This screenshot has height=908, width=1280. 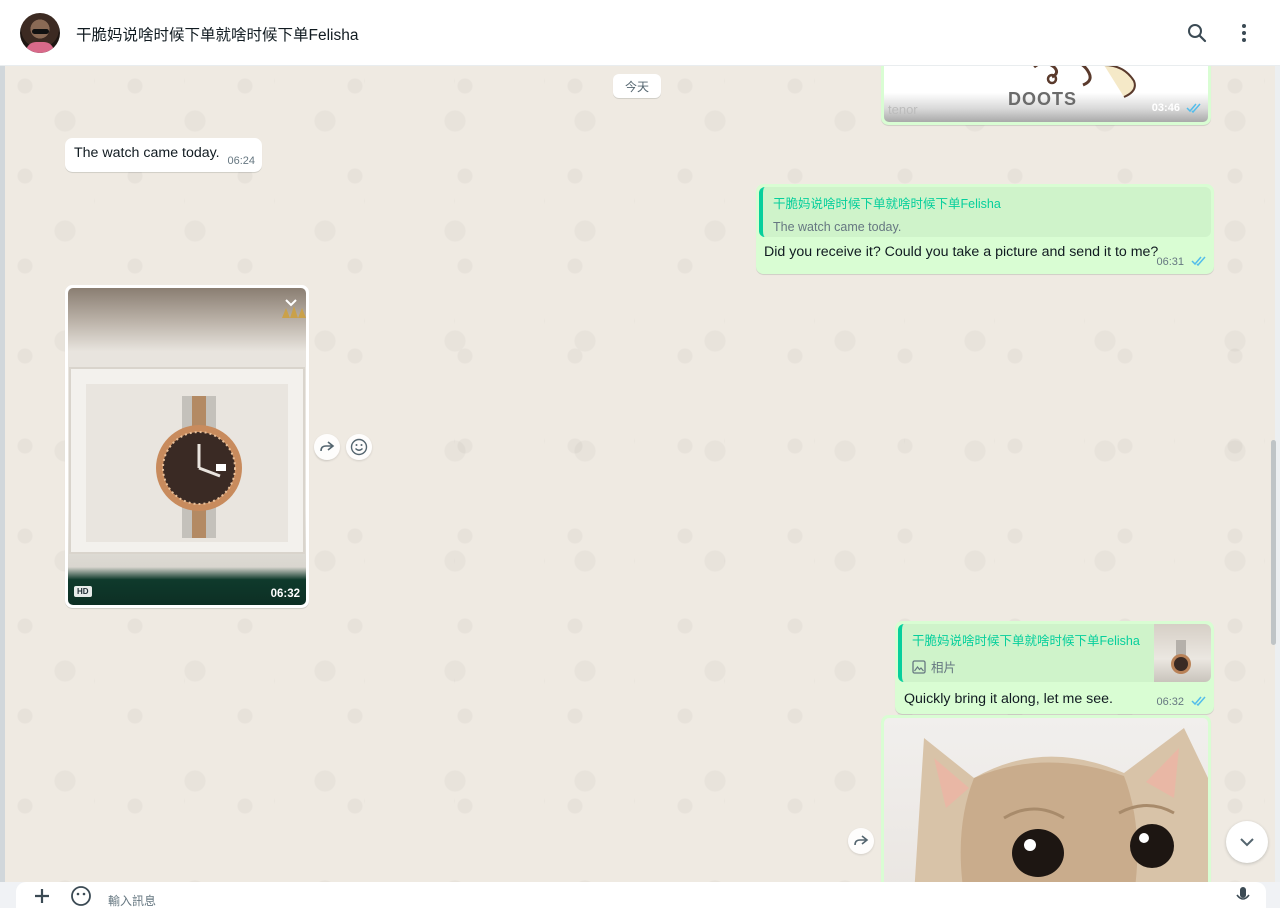 I want to click on message-meta: 06:32, so click(x=1182, y=701).